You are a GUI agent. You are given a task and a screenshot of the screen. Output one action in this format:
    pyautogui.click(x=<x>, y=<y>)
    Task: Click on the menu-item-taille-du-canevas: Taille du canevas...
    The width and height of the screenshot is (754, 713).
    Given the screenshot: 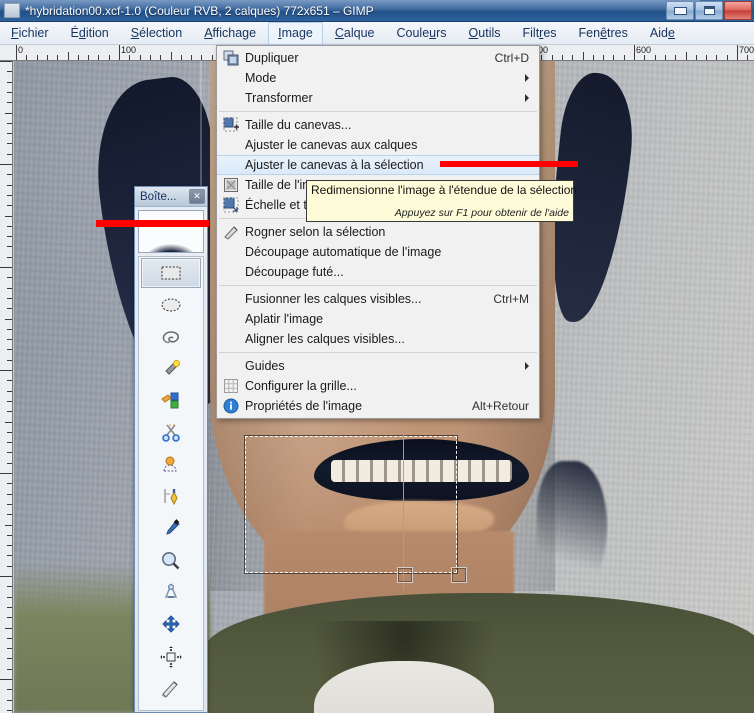 What is the action you would take?
    pyautogui.click(x=378, y=125)
    